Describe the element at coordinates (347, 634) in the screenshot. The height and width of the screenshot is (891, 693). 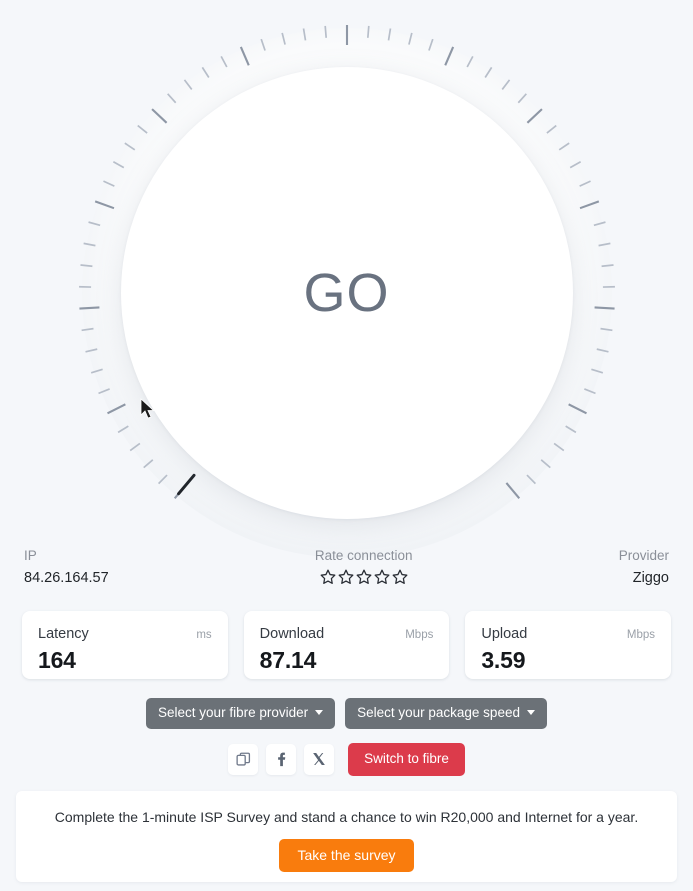
I see `metric-card-header: Download Mbps` at that location.